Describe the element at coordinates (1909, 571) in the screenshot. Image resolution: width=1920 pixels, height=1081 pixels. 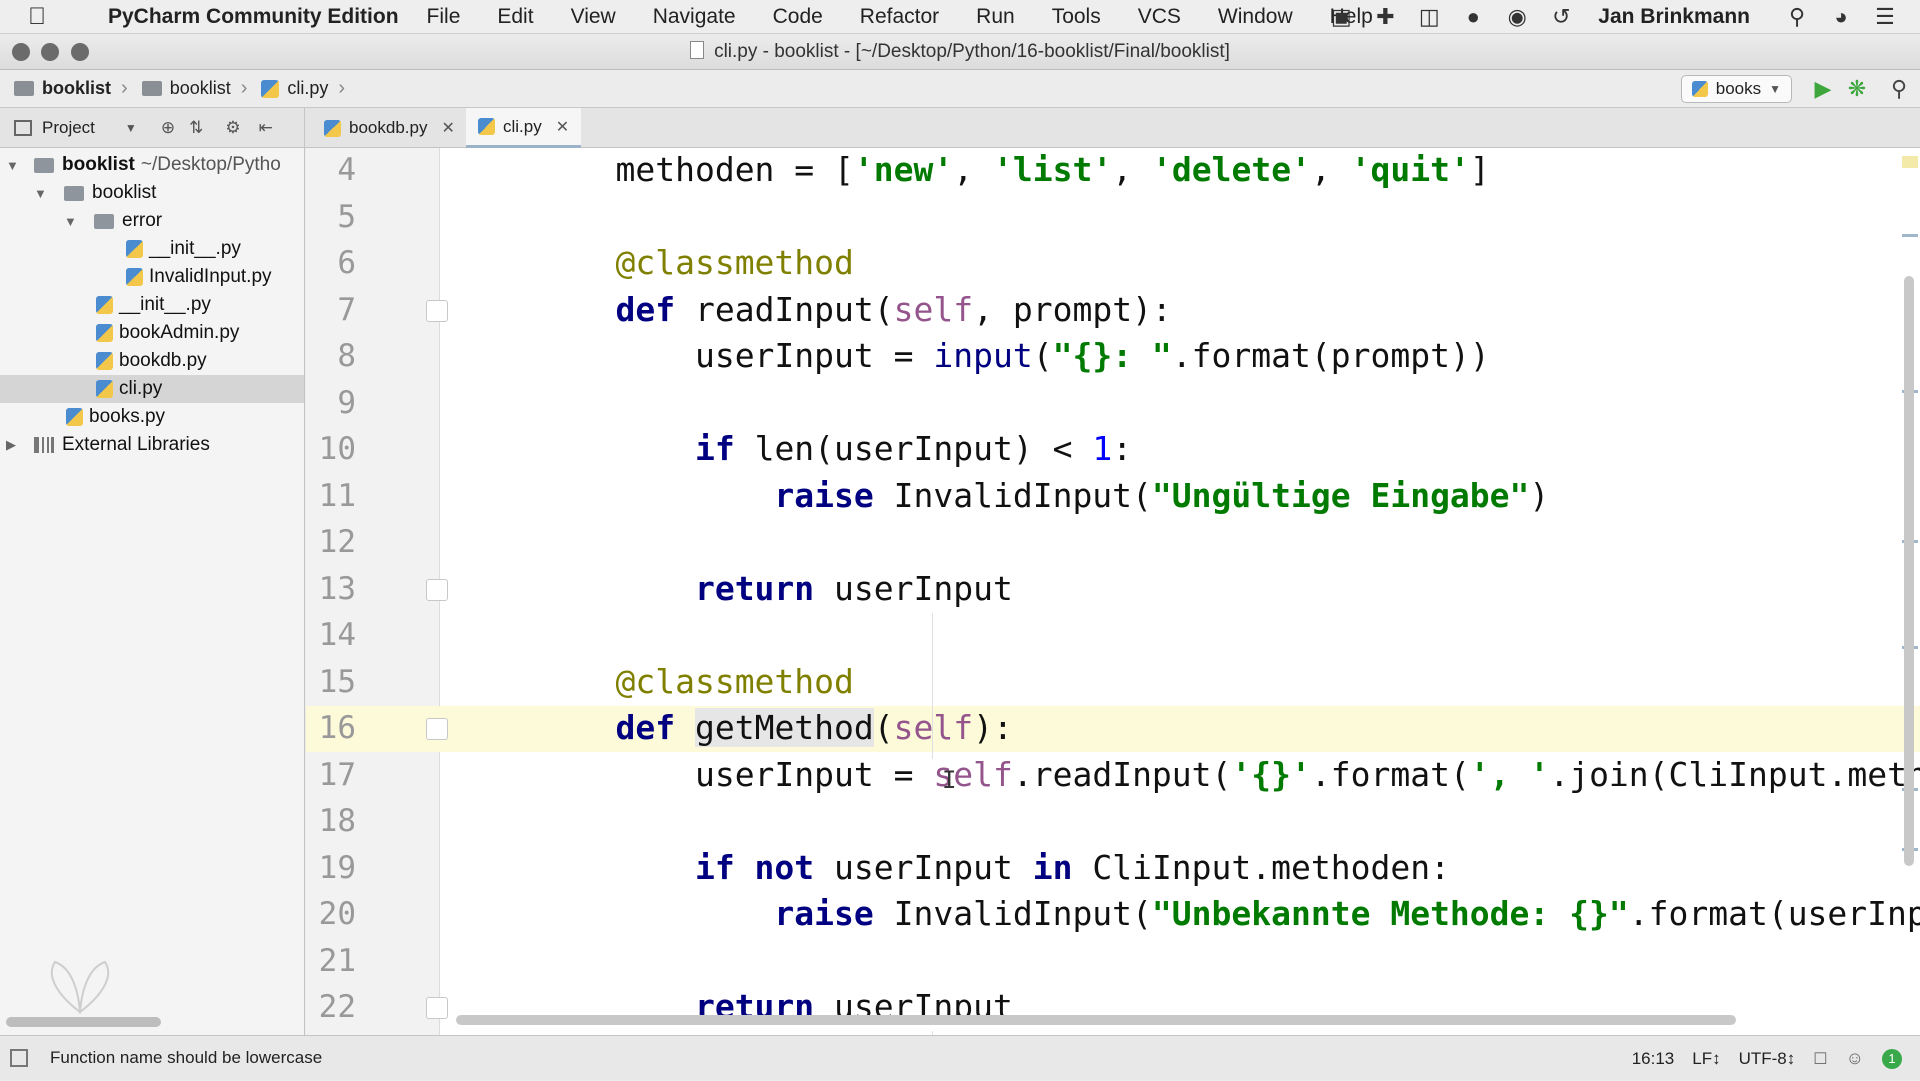
I see `editor-vertical-scrollbar` at that location.